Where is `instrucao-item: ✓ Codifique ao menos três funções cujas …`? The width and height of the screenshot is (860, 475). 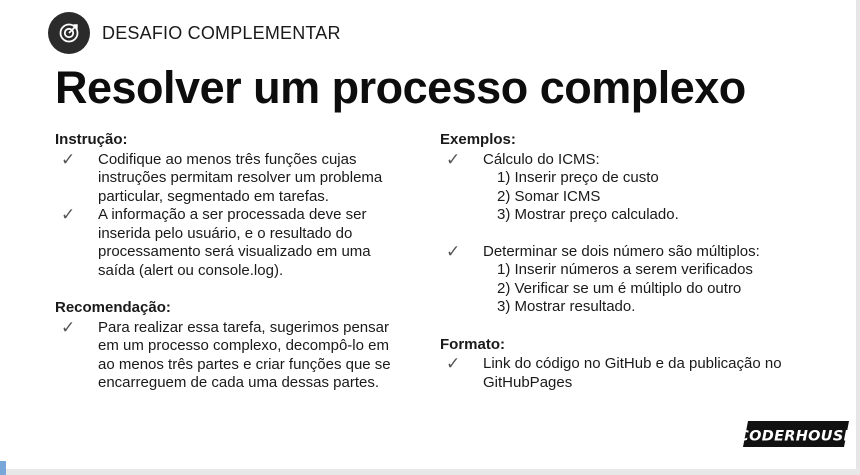
instrucao-item: ✓ Codifique ao menos três funções cujas … is located at coordinates (227, 178).